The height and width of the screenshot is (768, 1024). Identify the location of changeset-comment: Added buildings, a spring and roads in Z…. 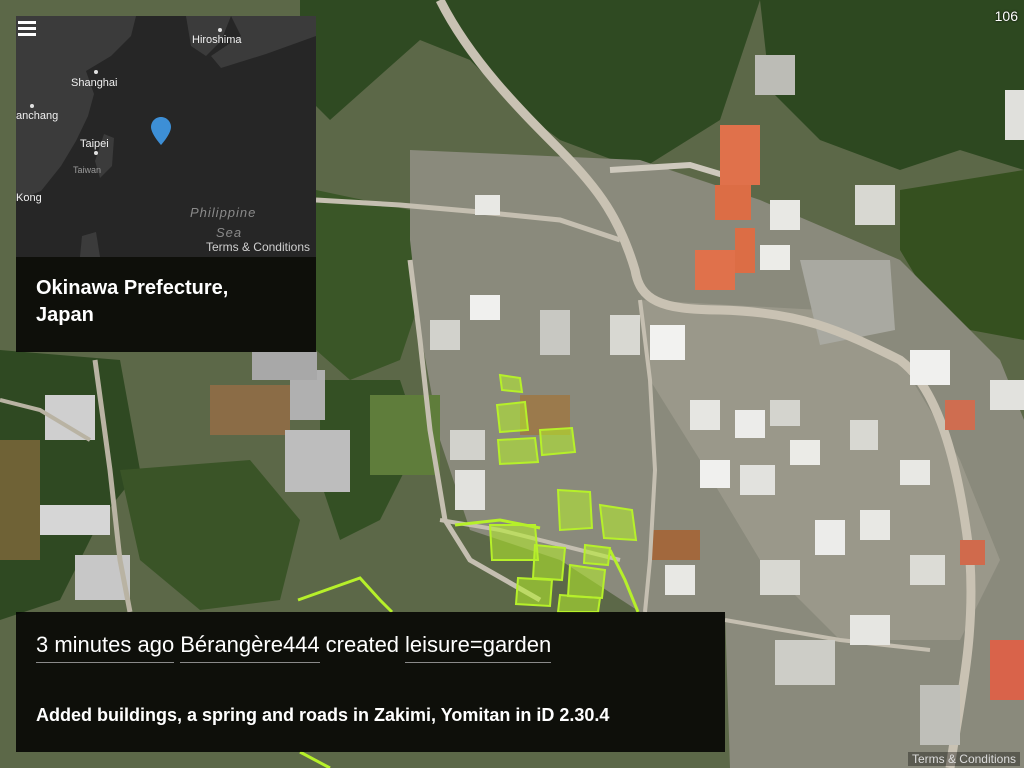
(323, 715).